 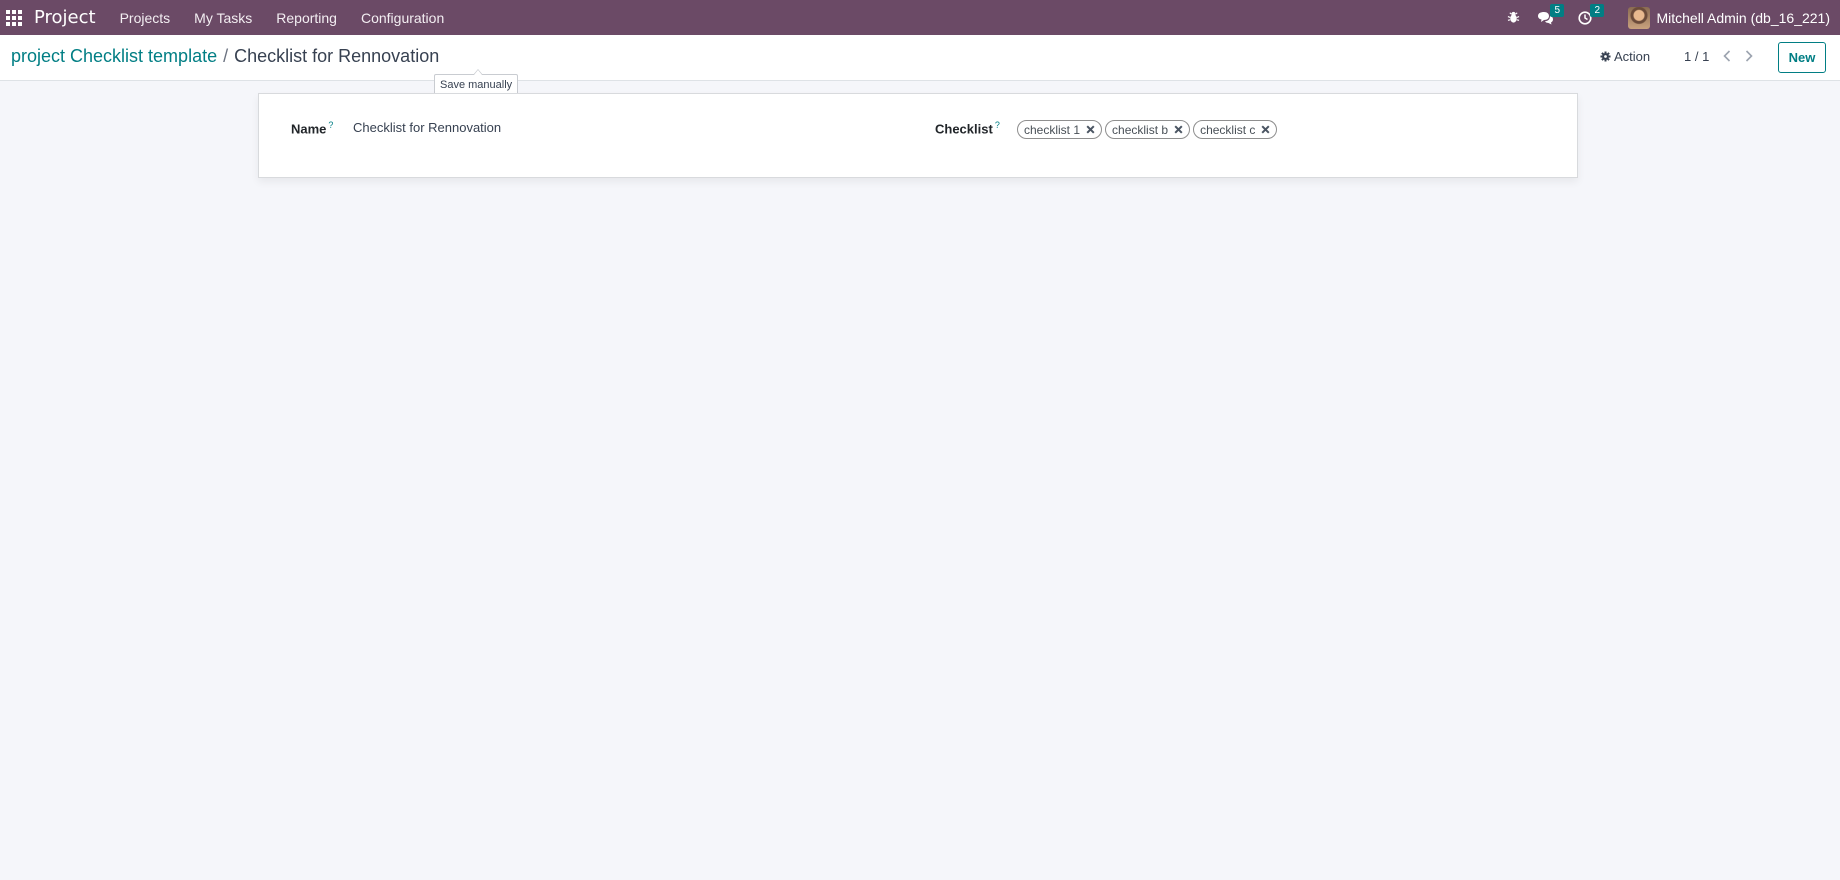 I want to click on chevron-right-icon, so click(x=1749, y=56).